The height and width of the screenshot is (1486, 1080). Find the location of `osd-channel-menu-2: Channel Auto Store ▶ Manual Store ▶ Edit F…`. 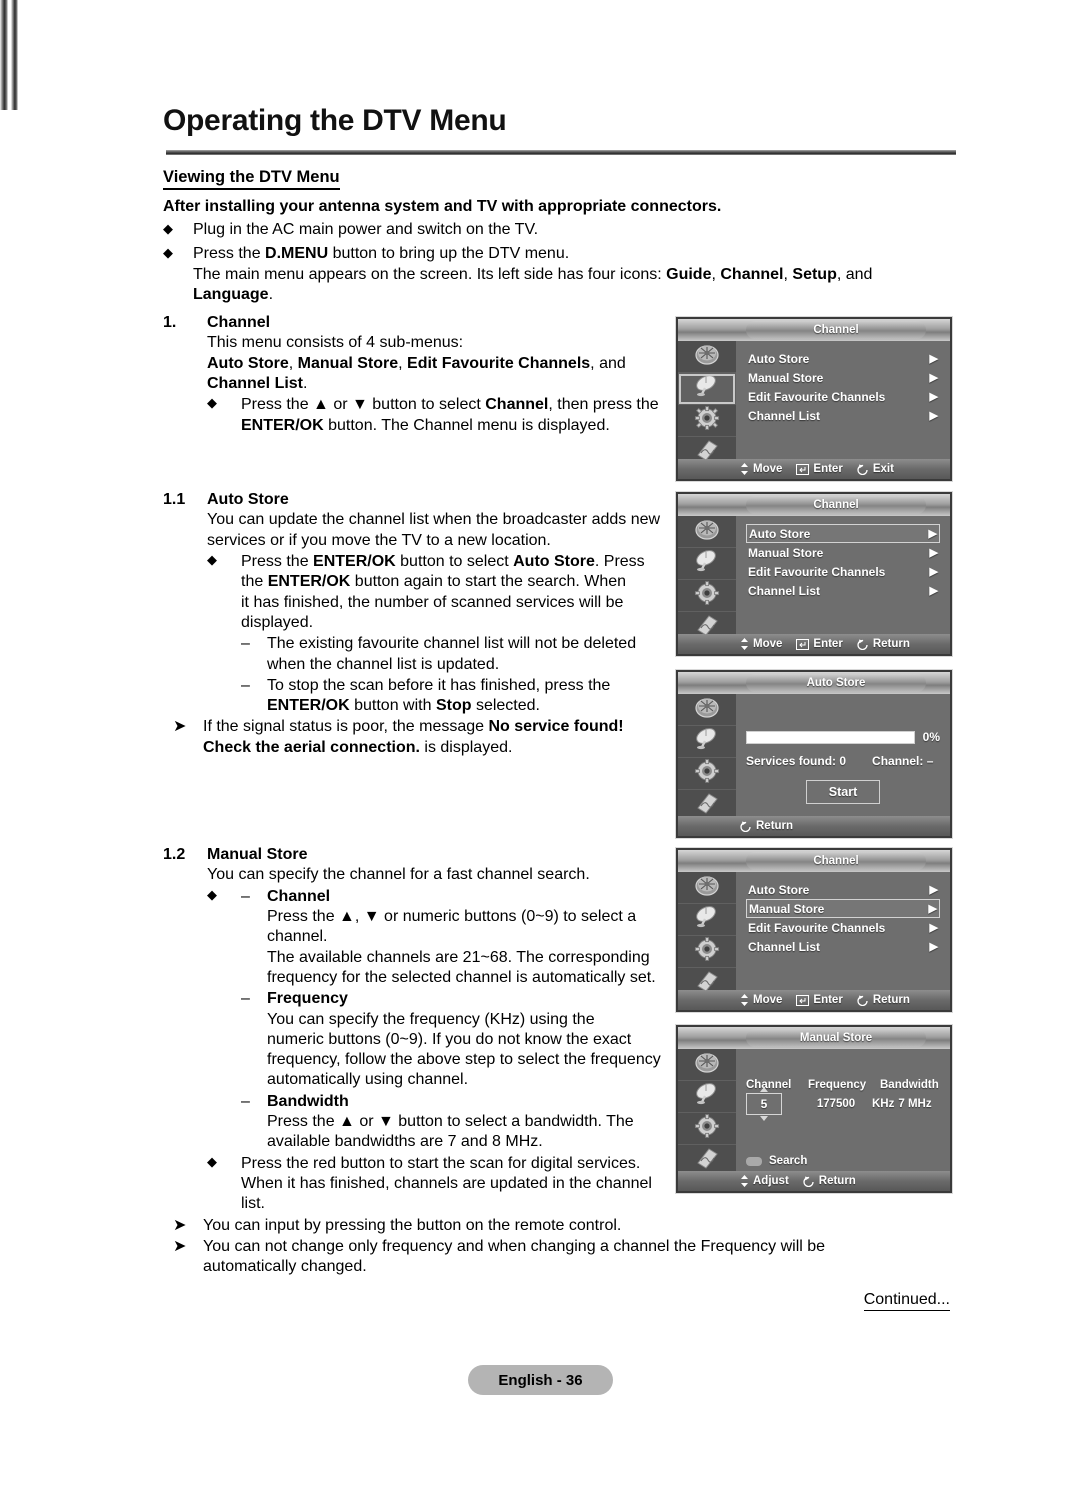

osd-channel-menu-2: Channel Auto Store ▶ Manual Store ▶ Edit F… is located at coordinates (814, 574).